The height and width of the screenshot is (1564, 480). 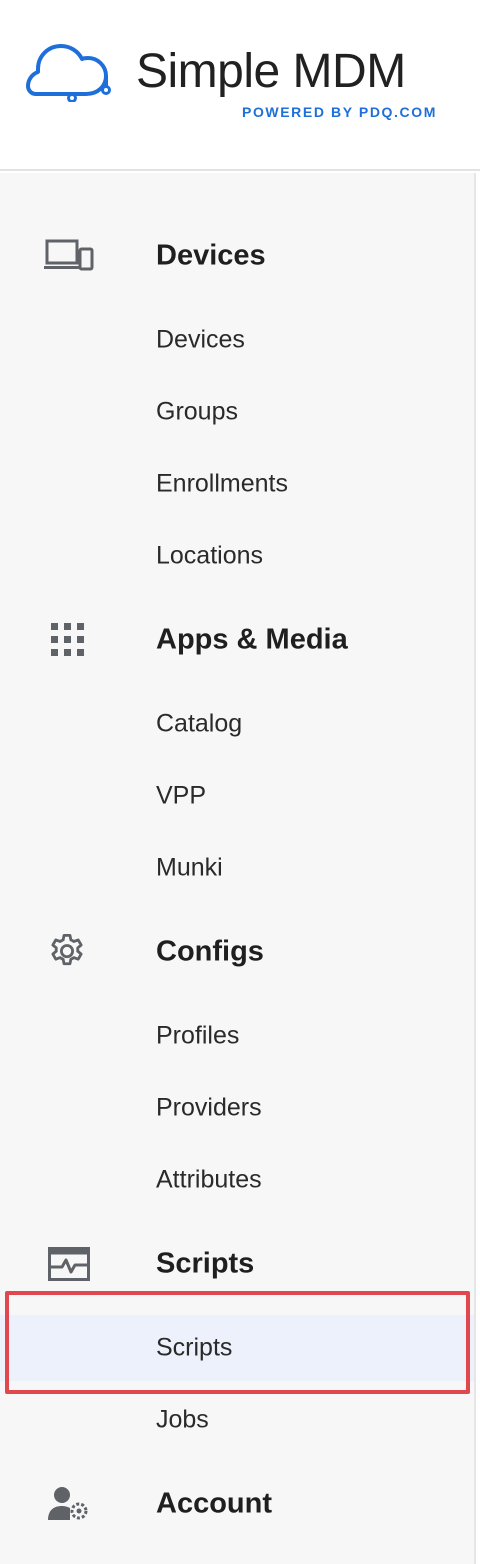 I want to click on section-label: Account, so click(x=214, y=1503).